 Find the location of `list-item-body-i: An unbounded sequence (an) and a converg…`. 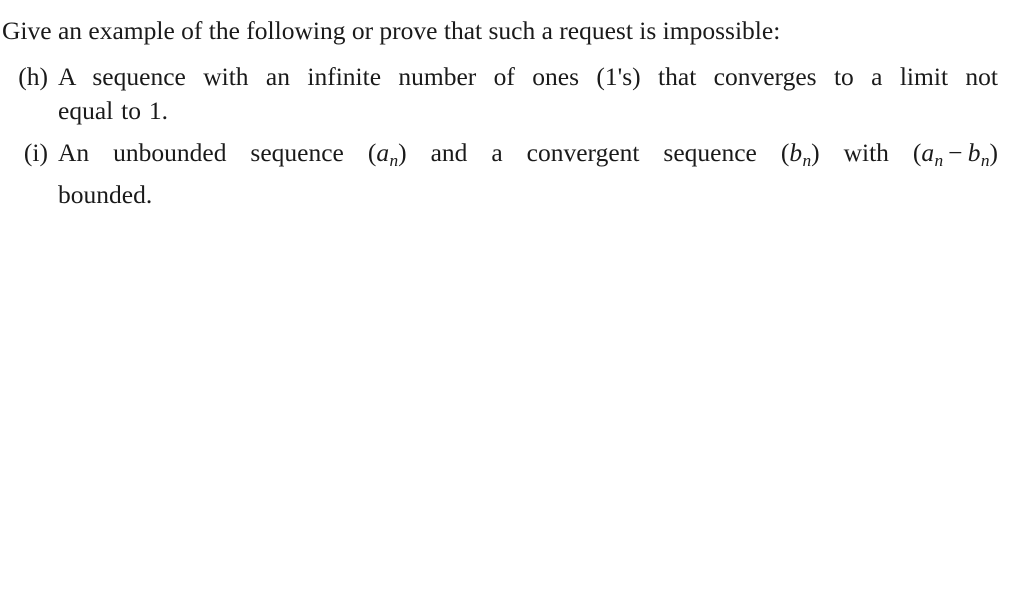

list-item-body-i: An unbounded sequence (an) and a converg… is located at coordinates (528, 174).